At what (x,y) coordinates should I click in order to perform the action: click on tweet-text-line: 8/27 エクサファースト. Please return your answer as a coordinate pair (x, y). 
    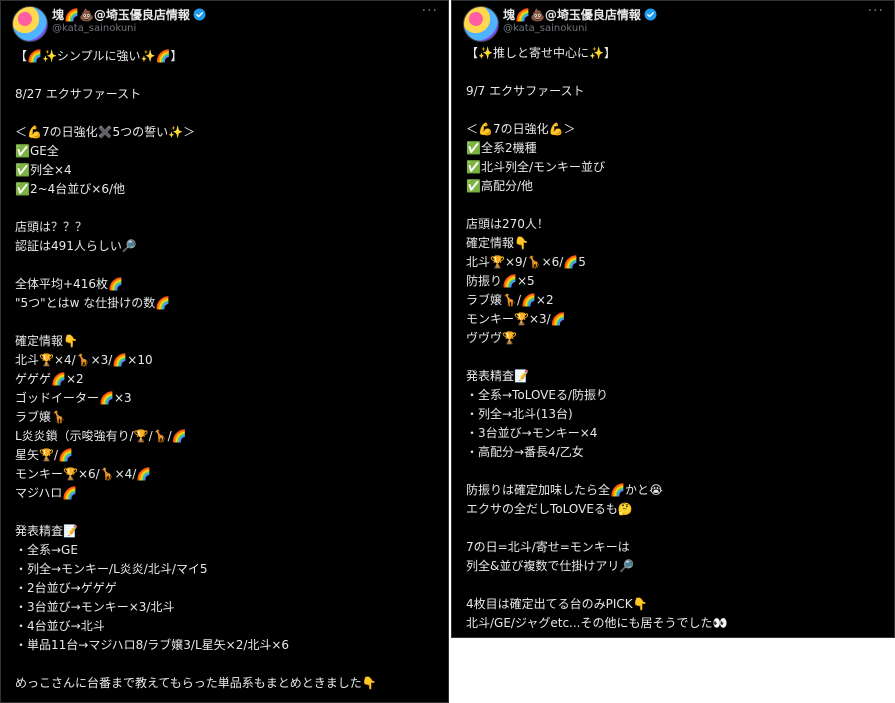
    Looking at the image, I should click on (78, 94).